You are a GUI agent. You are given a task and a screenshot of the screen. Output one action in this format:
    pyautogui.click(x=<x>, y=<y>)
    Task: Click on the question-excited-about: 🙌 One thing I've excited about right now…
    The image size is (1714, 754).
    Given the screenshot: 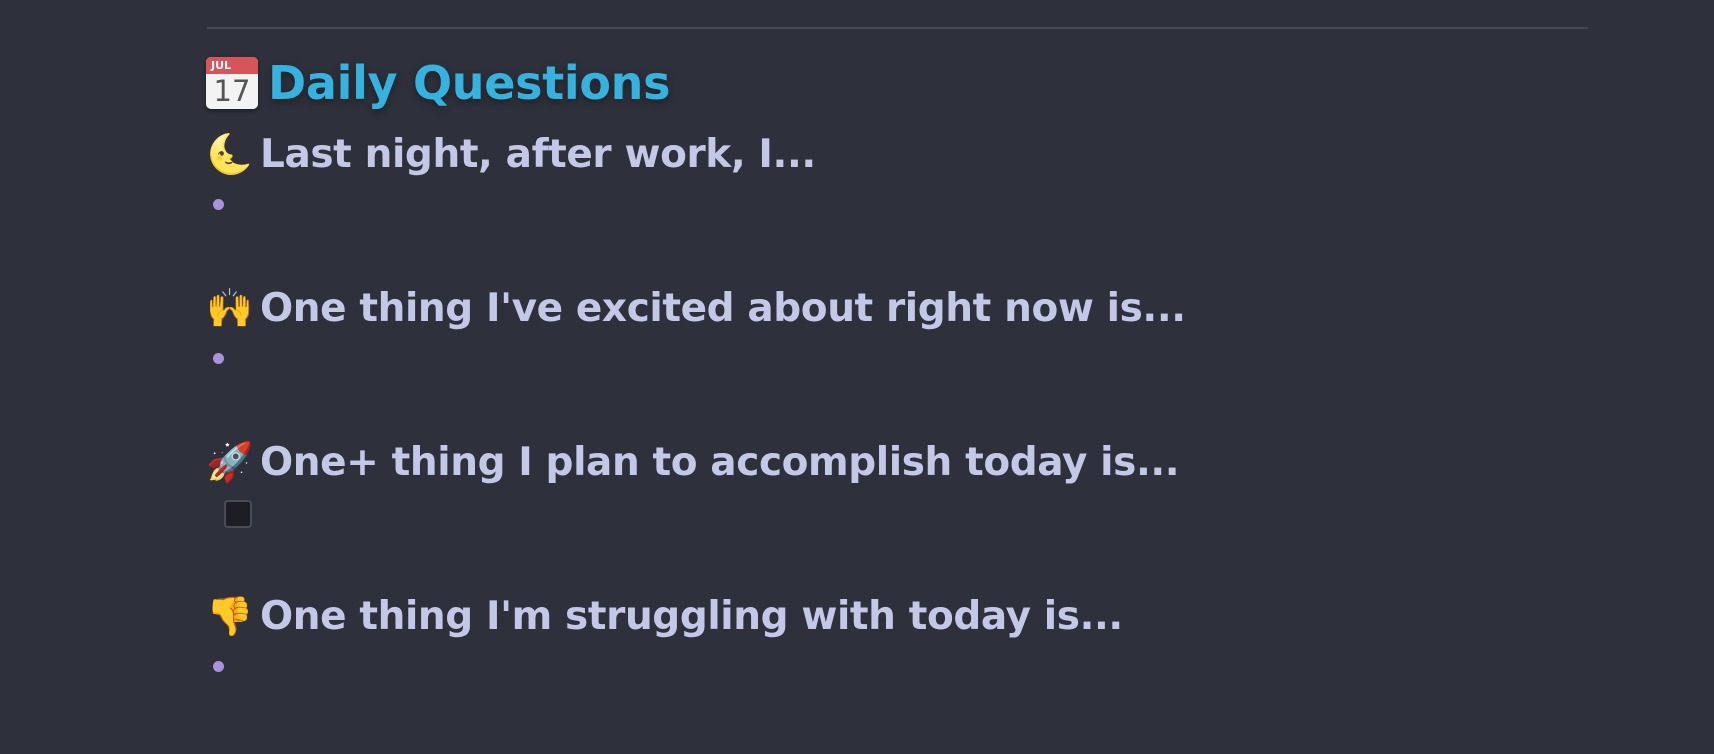 What is the action you would take?
    pyautogui.click(x=696, y=308)
    